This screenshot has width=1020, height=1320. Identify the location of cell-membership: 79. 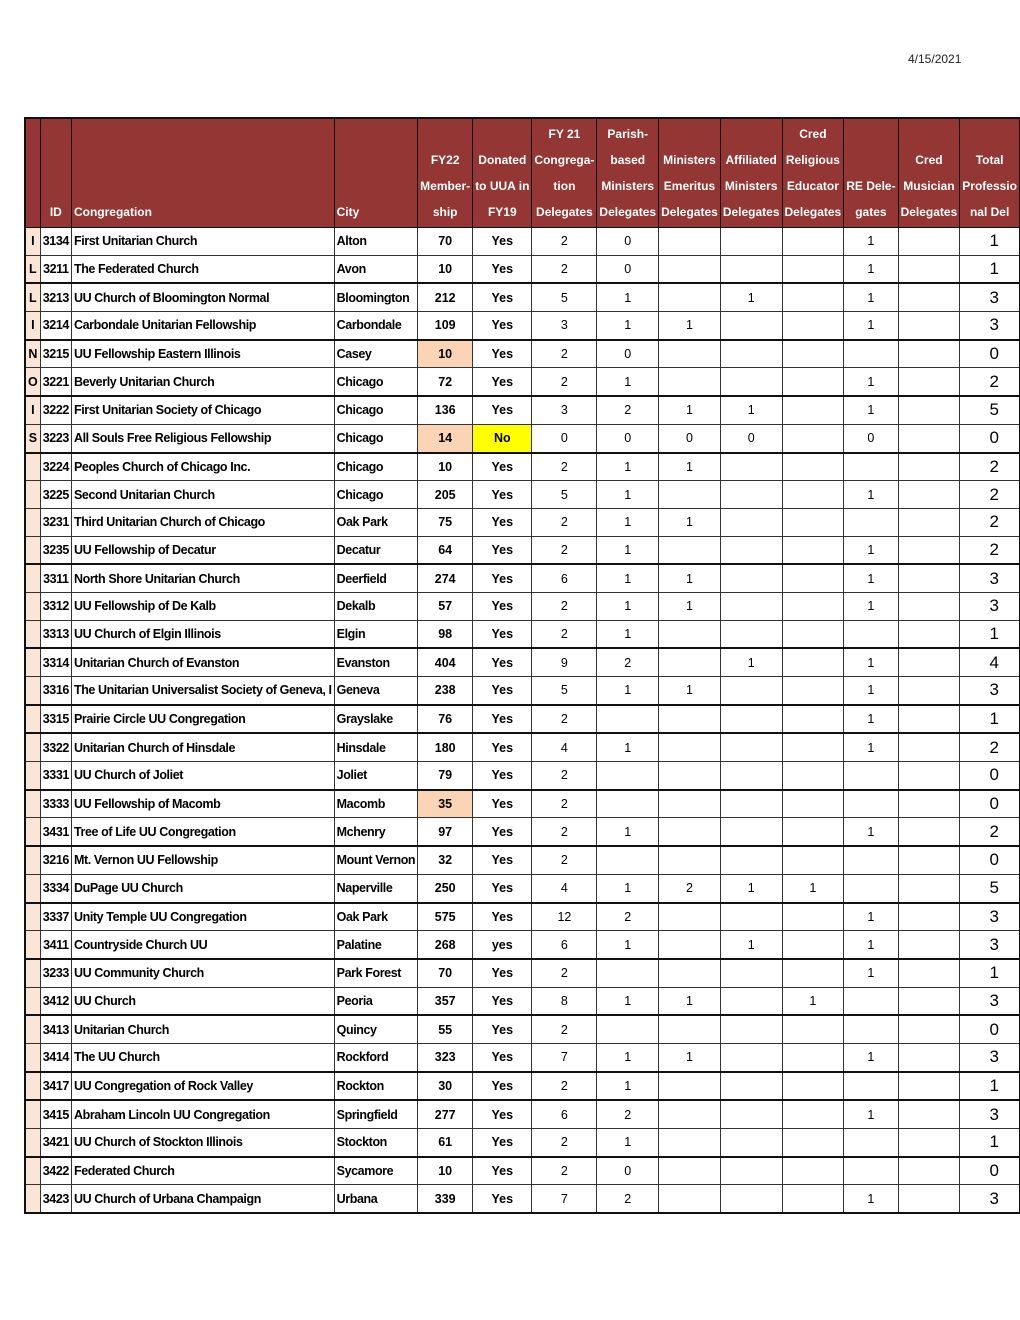
(445, 776).